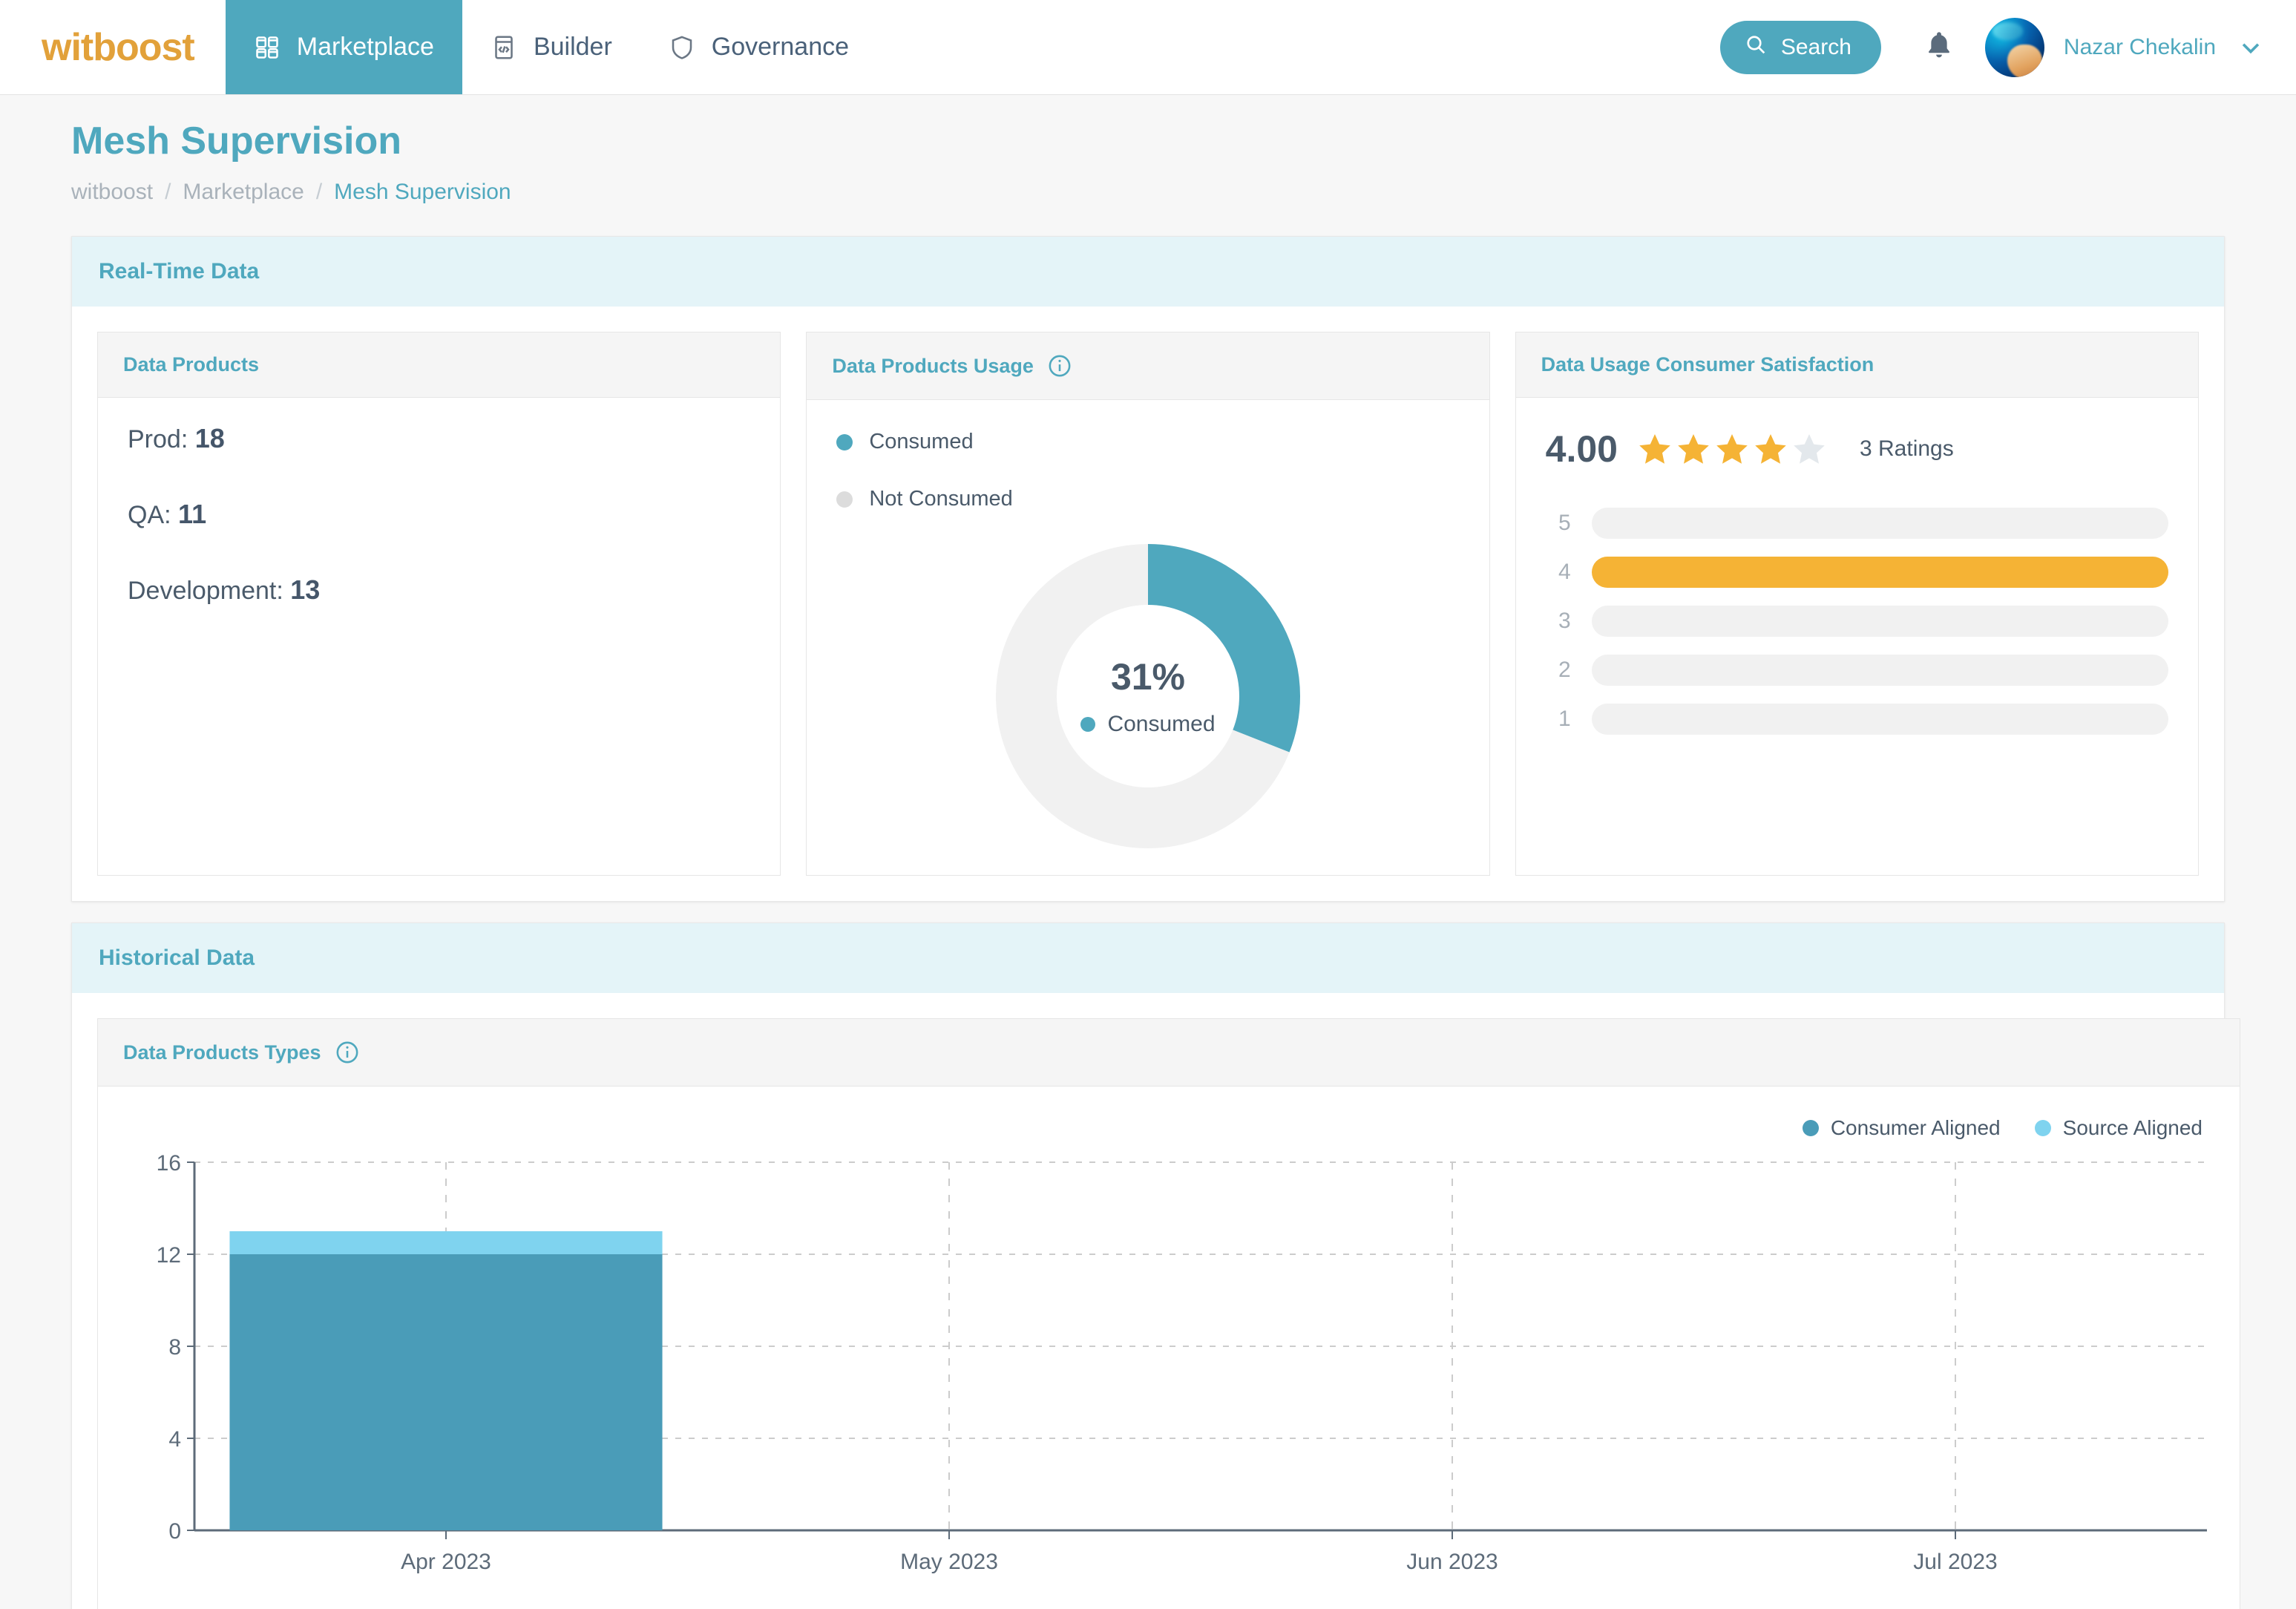 The width and height of the screenshot is (2296, 1609). I want to click on usage-legend-not-consumed: Not Consumed, so click(1147, 499).